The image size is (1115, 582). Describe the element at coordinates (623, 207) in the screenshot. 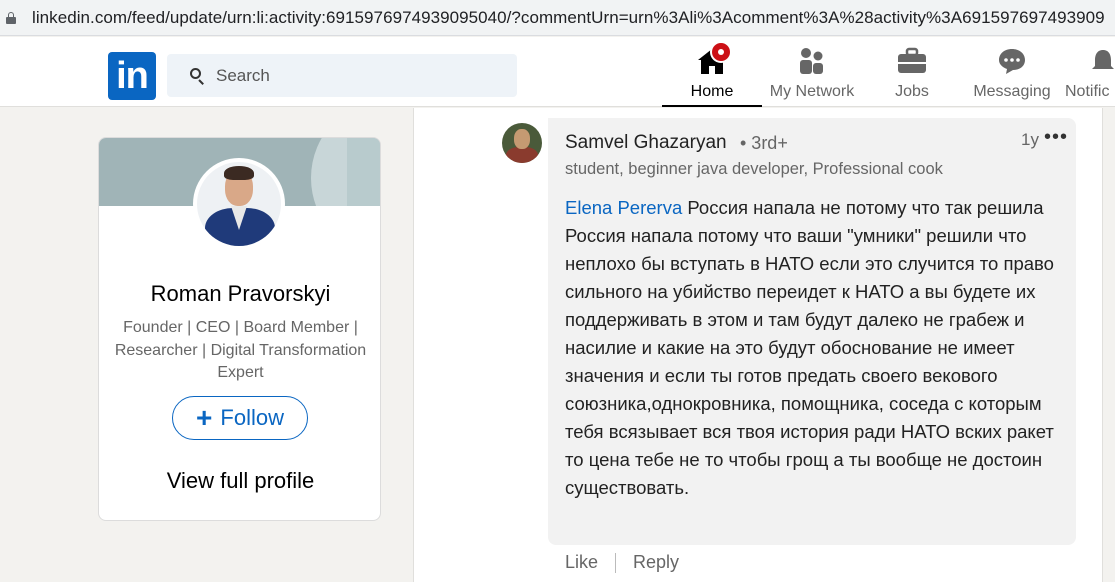

I see `mention-link: Elena Pererva` at that location.